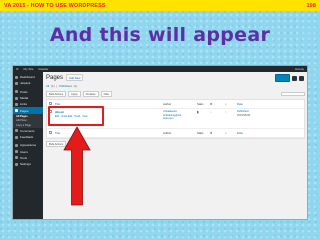 The width and height of the screenshot is (320, 240). I want to click on comments-column-icon: ▪, so click(226, 104).